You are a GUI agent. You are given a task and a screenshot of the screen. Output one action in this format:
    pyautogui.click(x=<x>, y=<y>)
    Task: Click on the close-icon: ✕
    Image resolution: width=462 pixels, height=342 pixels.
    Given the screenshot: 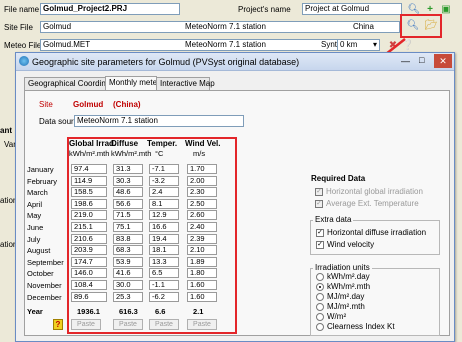 What is the action you would take?
    pyautogui.click(x=443, y=61)
    